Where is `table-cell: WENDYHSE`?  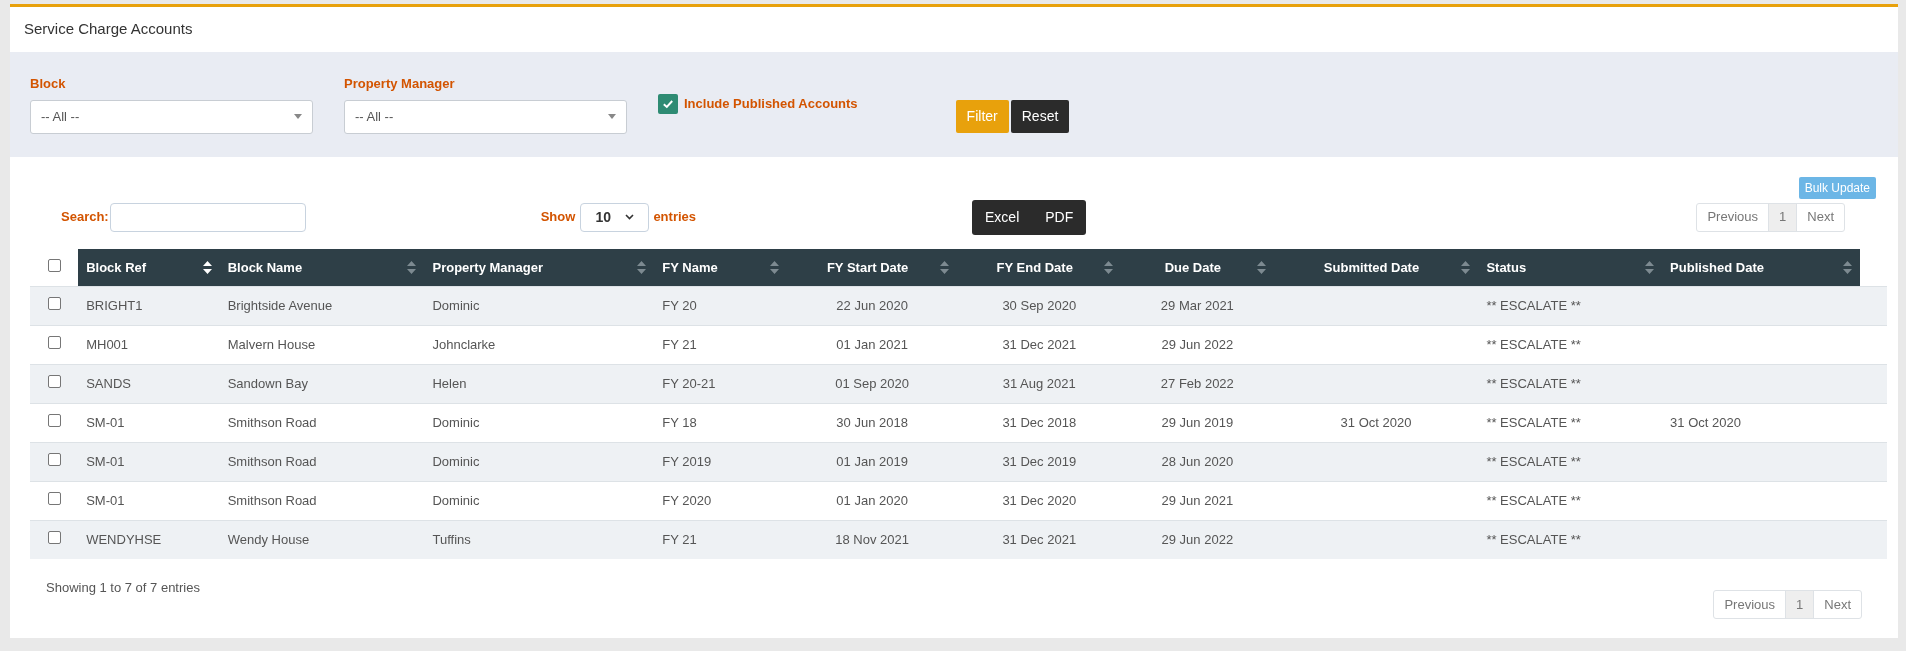 table-cell: WENDYHSE is located at coordinates (124, 539).